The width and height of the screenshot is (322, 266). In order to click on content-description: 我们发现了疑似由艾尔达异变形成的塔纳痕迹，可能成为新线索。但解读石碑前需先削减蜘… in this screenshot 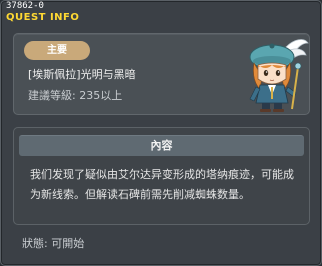, I will do `click(162, 184)`.